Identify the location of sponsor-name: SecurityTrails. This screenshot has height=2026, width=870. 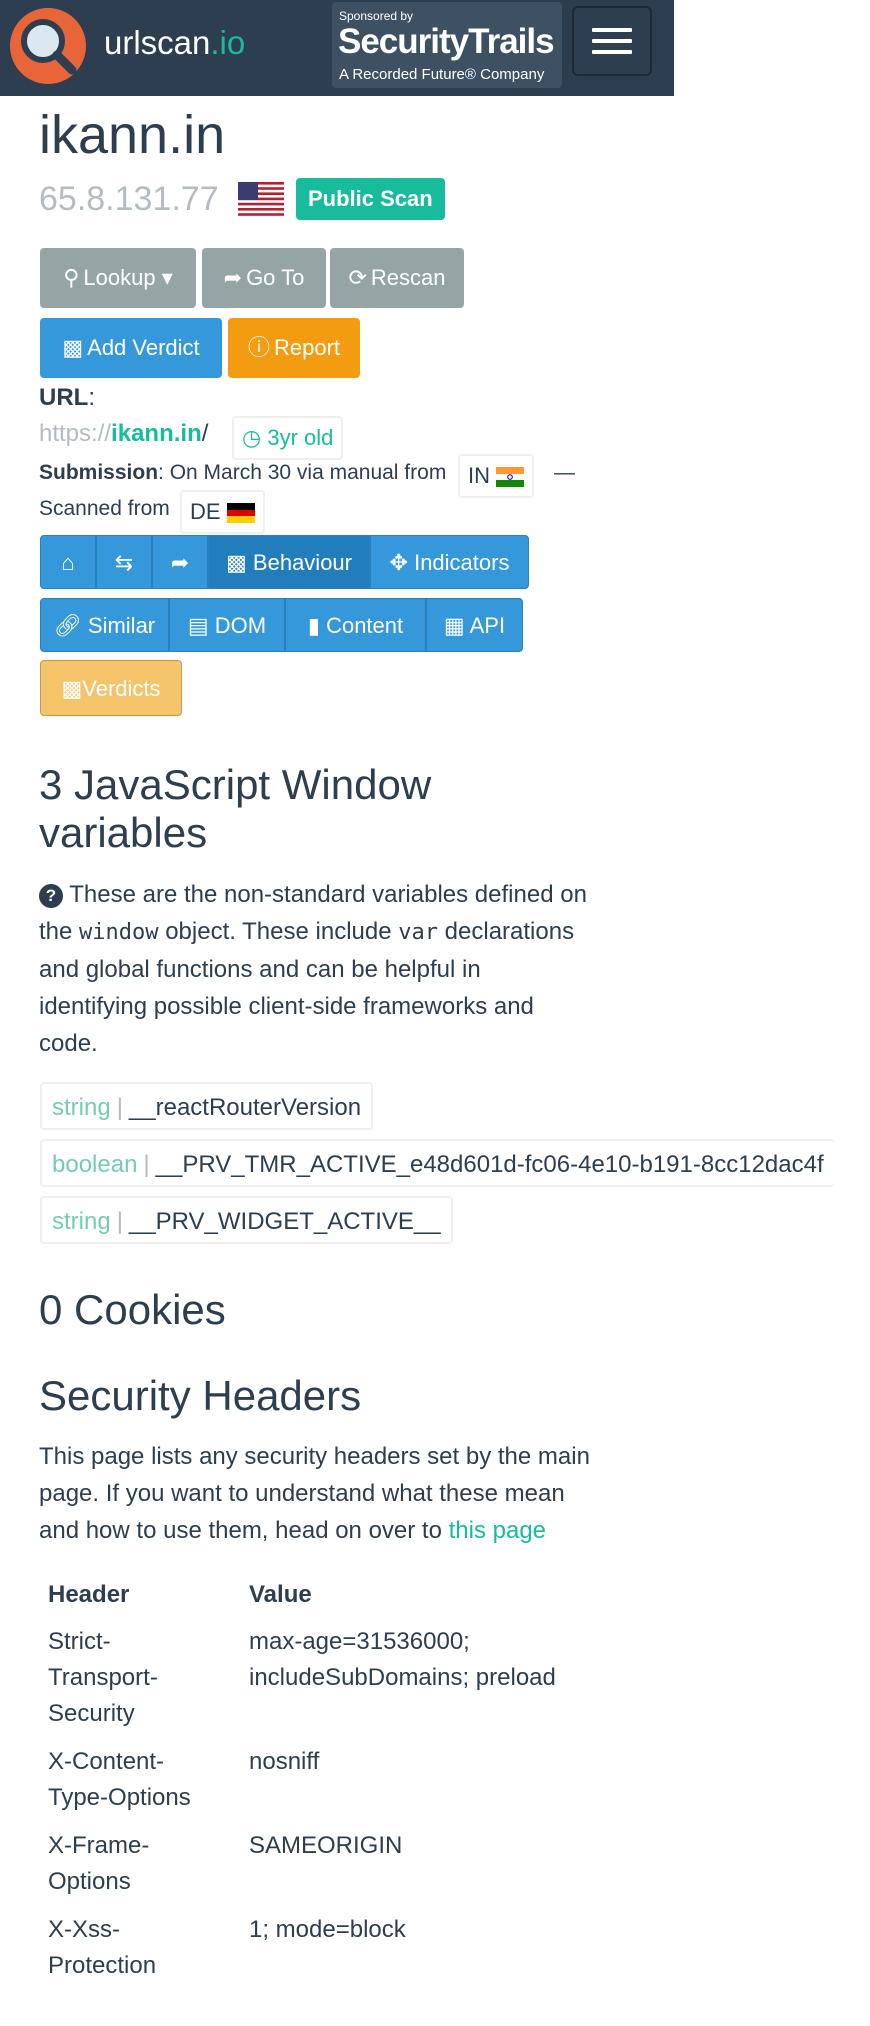
(446, 41).